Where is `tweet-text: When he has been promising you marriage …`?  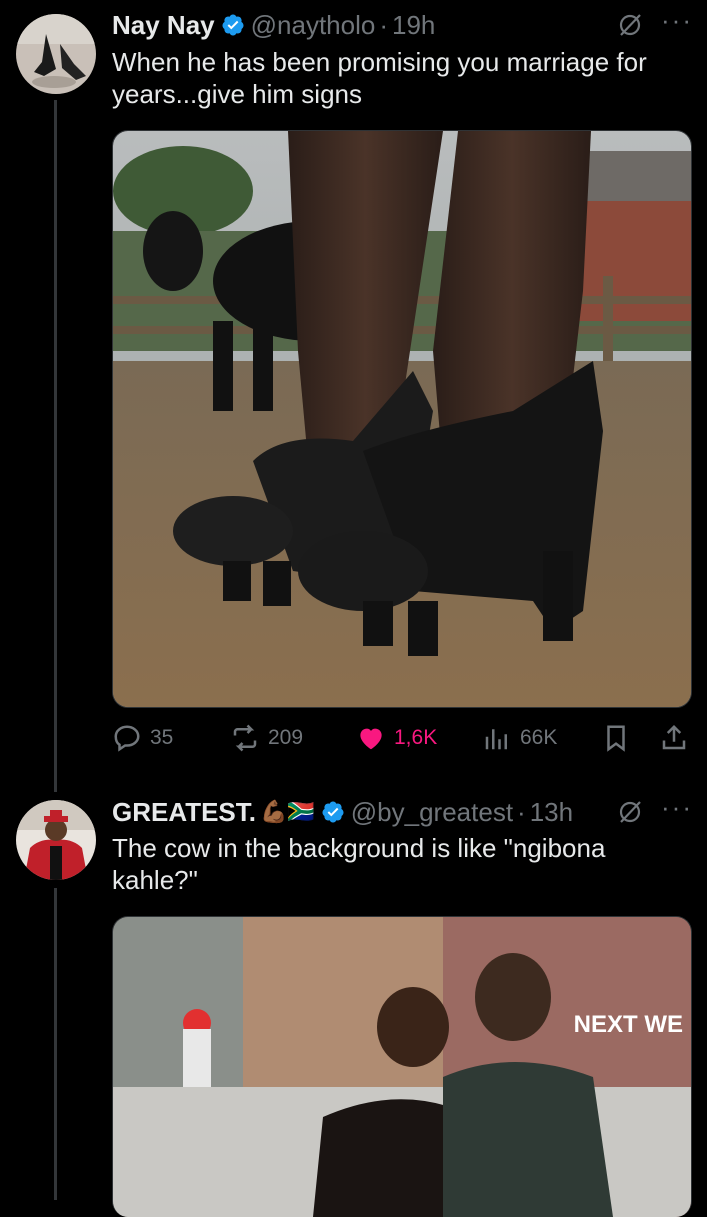
tweet-text: When he has been promising you marriage … is located at coordinates (379, 78).